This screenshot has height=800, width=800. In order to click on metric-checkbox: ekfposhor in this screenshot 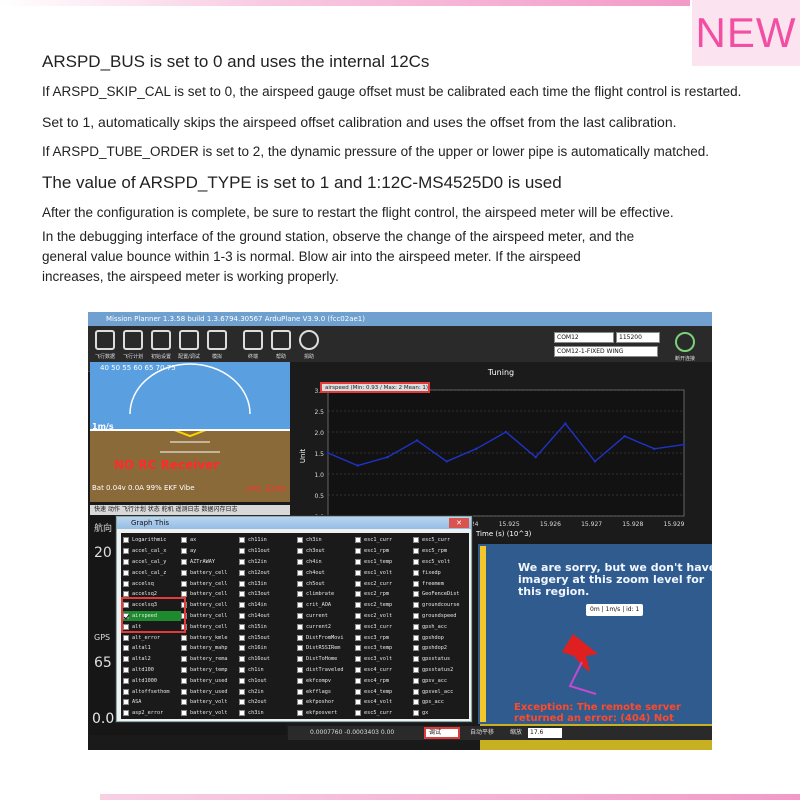, I will do `click(326, 702)`.